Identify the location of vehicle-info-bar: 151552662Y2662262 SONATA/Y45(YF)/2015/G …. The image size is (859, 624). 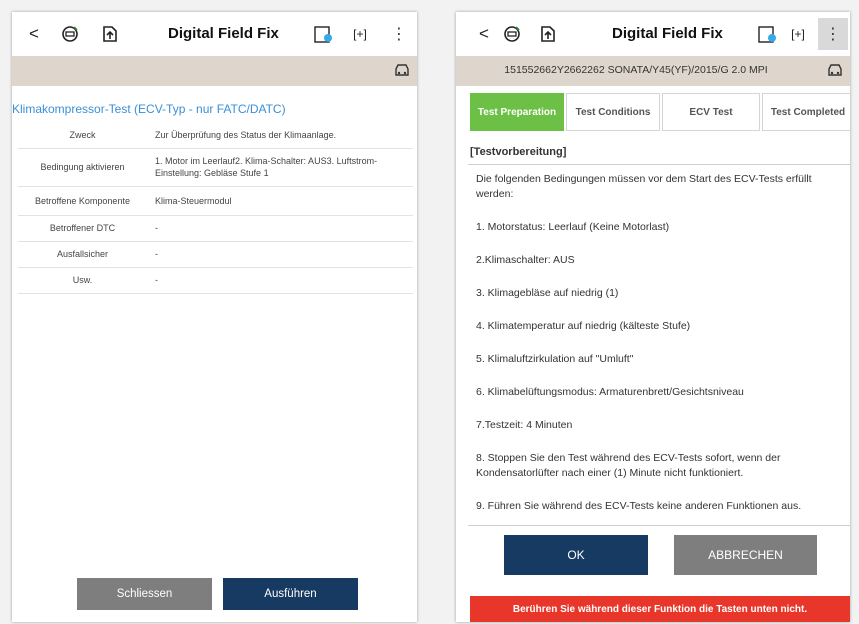
(653, 71).